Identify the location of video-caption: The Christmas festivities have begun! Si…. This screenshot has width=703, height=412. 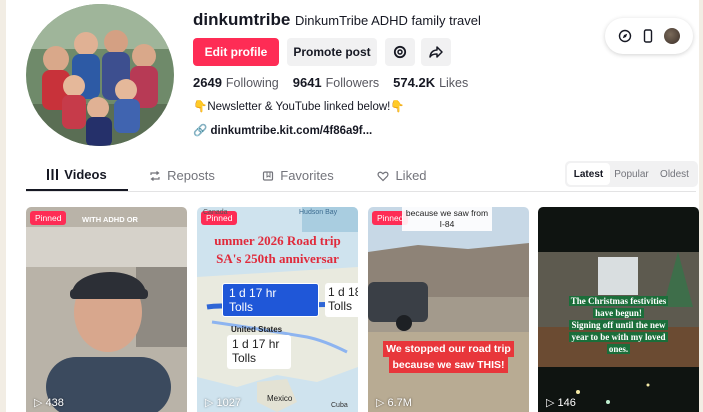
(618, 325).